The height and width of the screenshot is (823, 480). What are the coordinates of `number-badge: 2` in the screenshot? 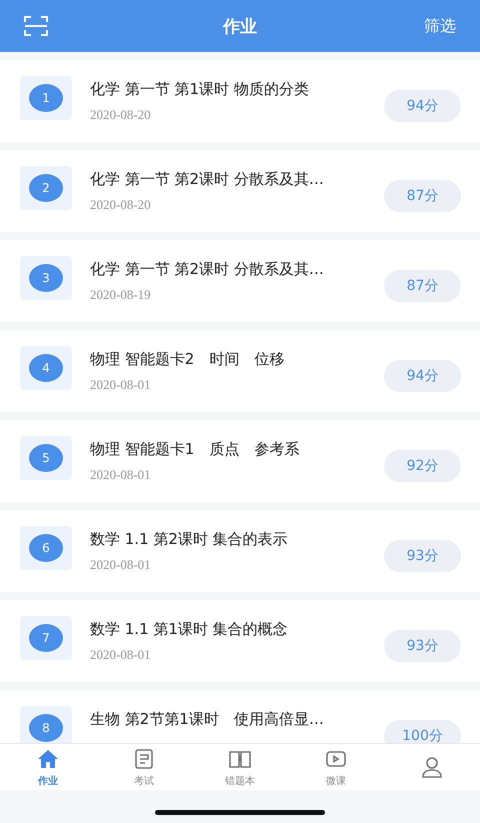 It's located at (46, 188).